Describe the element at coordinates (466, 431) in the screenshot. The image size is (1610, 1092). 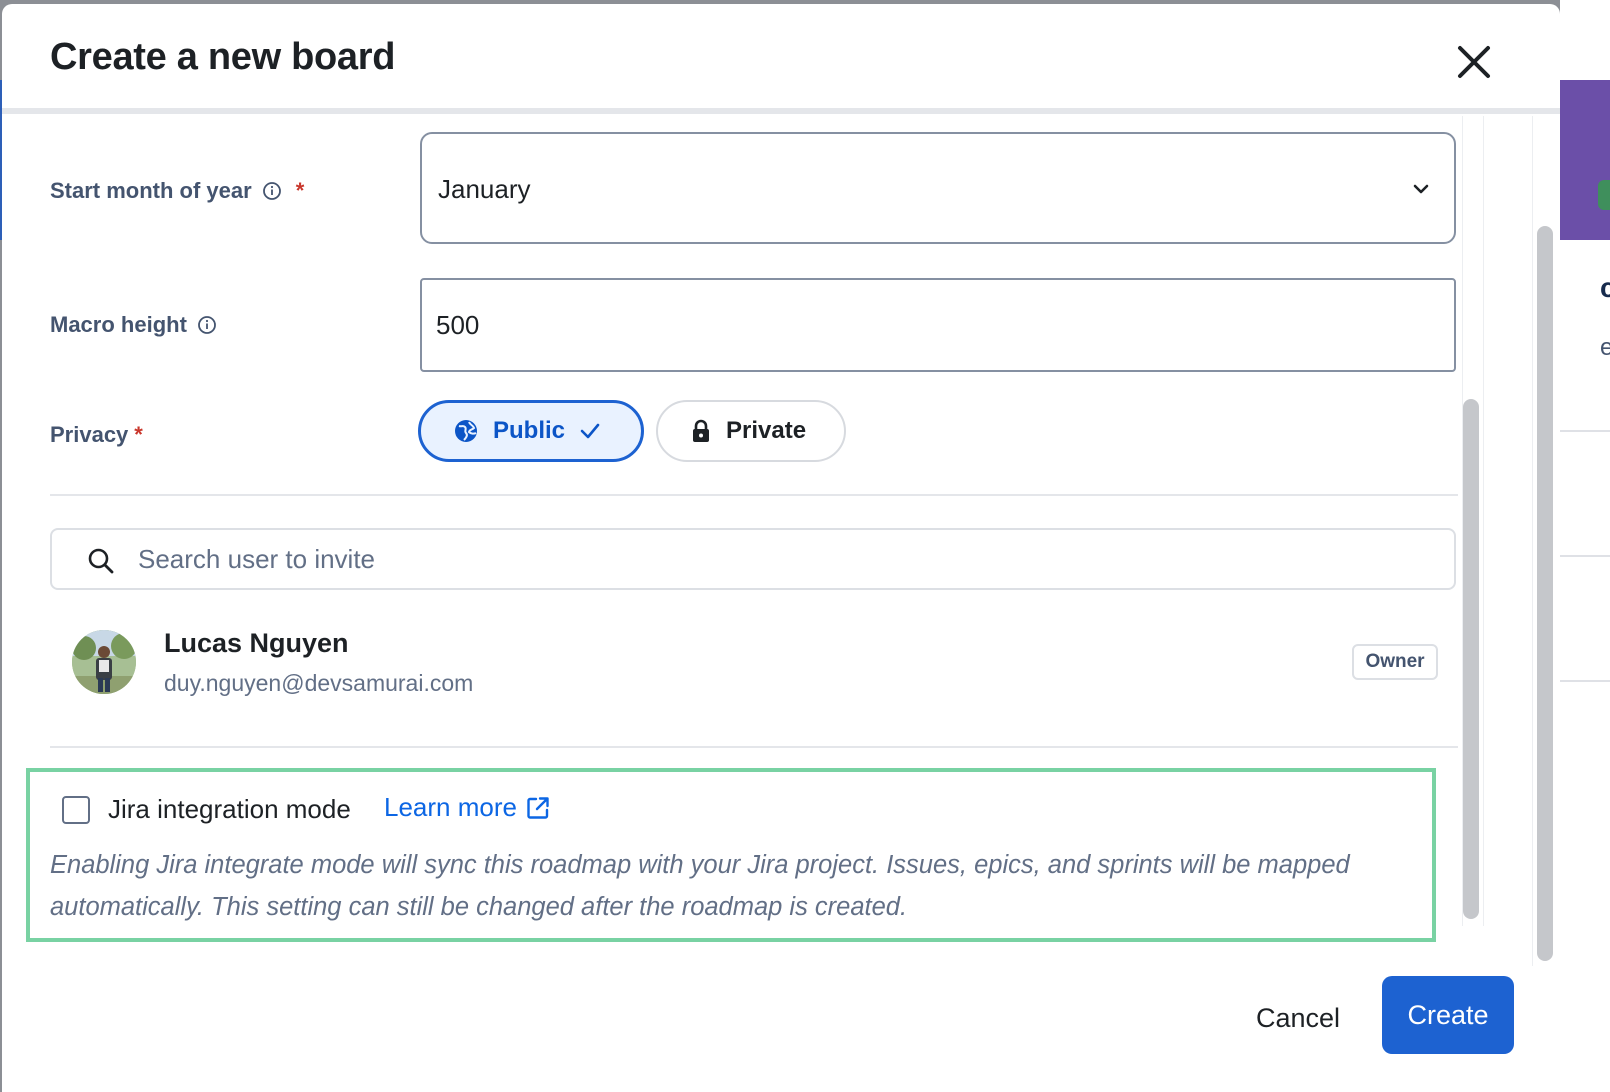
I see `globe-icon` at that location.